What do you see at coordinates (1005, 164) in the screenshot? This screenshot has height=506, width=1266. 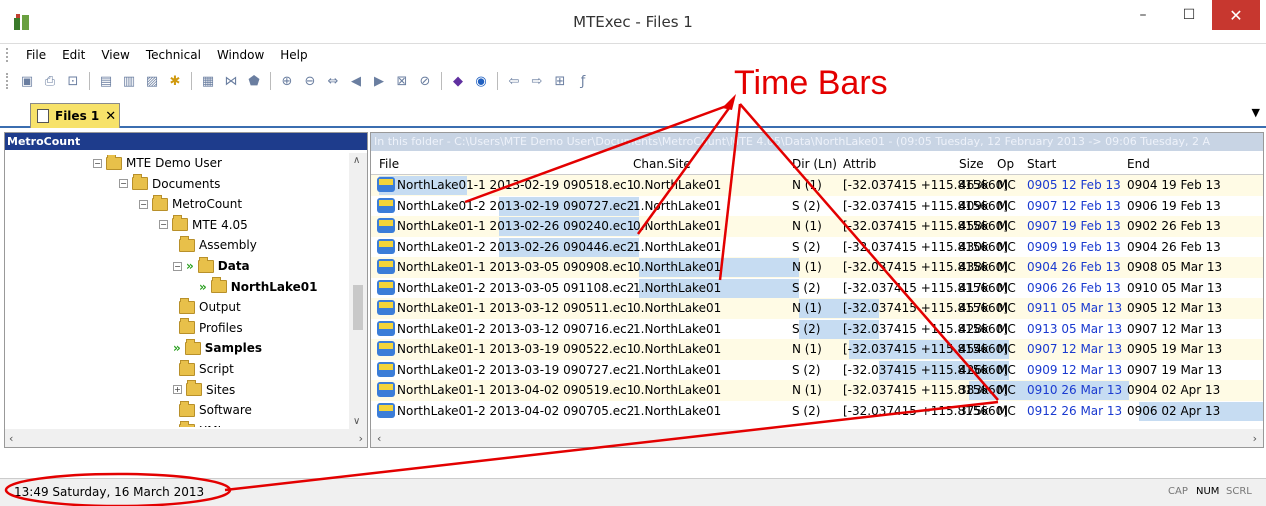 I see `column-header: Op` at bounding box center [1005, 164].